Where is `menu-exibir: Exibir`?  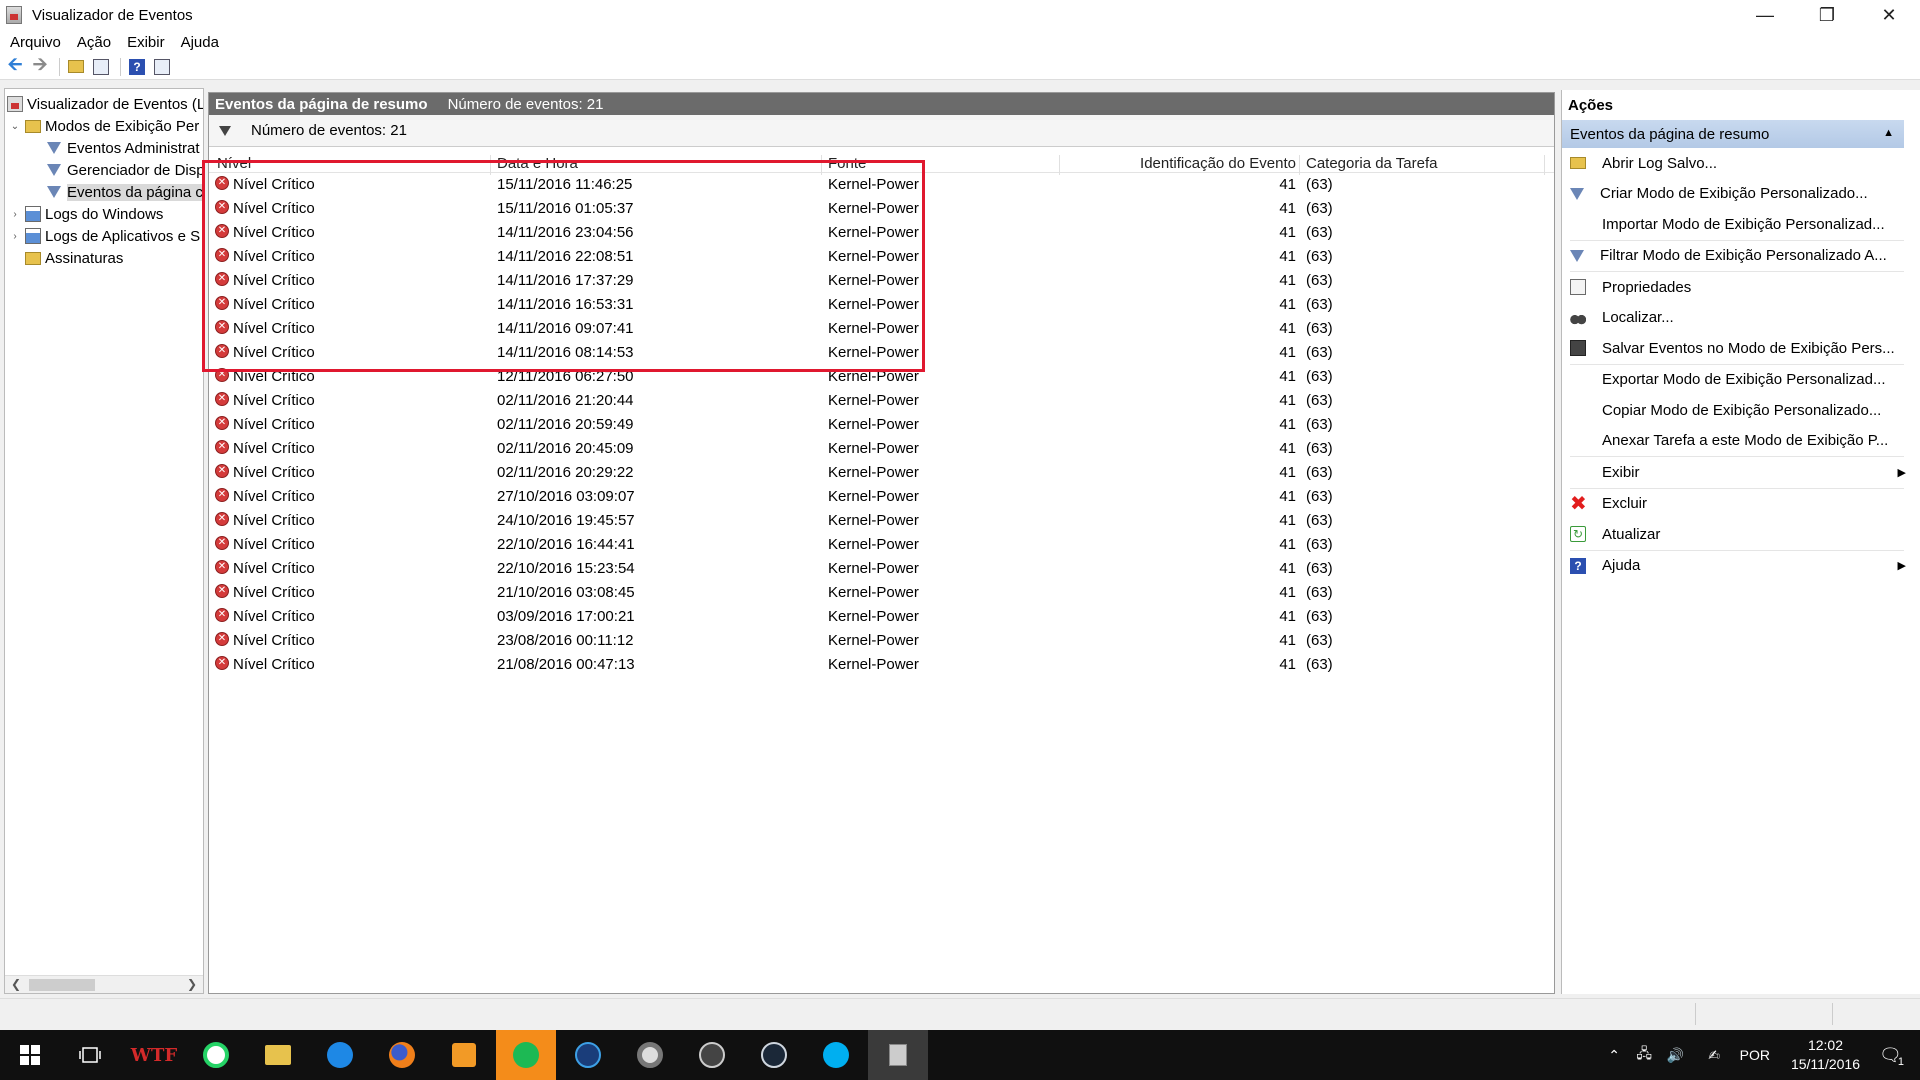 menu-exibir: Exibir is located at coordinates (146, 42).